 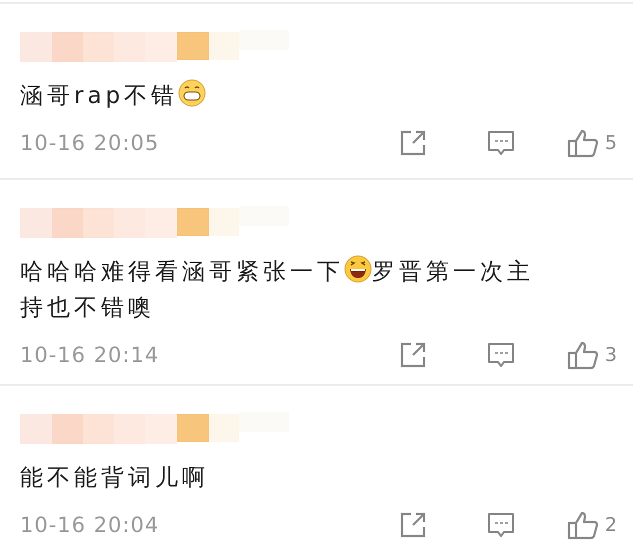 What do you see at coordinates (90, 525) in the screenshot?
I see `comment-time: 10-16 20:04` at bounding box center [90, 525].